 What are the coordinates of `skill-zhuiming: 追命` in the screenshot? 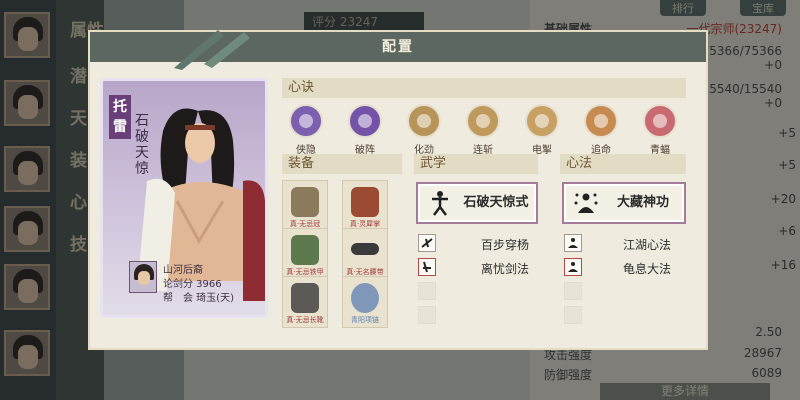 It's located at (601, 130).